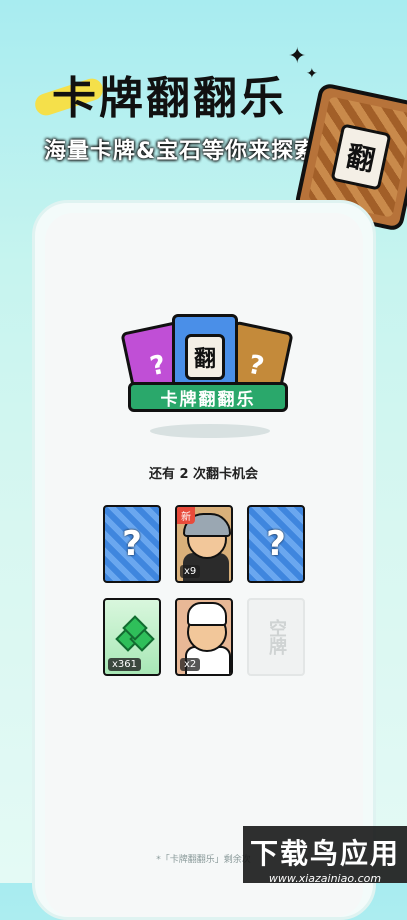 The width and height of the screenshot is (407, 920). I want to click on chef-hat-icon, so click(207, 614).